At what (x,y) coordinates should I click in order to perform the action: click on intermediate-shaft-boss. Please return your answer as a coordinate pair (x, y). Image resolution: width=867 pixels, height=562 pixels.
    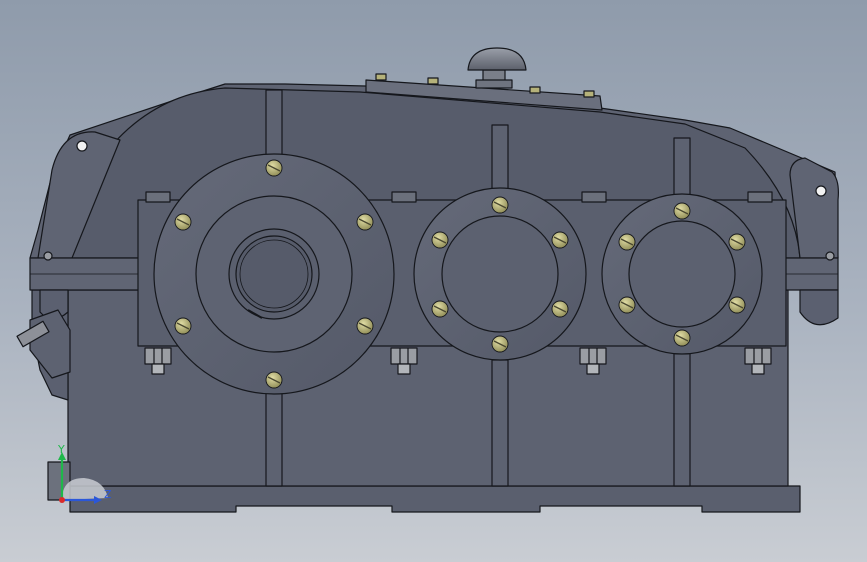
    Looking at the image, I should click on (500, 274).